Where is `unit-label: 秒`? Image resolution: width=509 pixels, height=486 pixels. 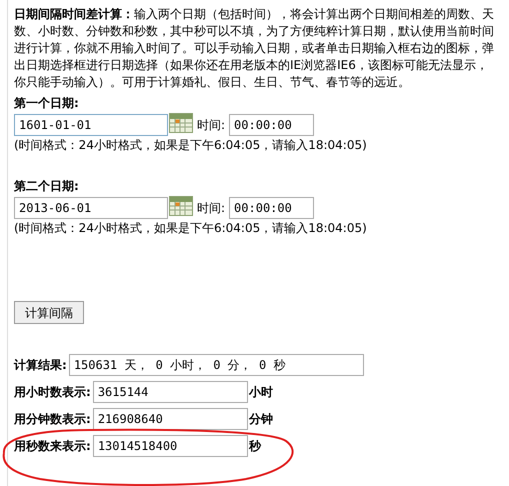
unit-label: 秒 is located at coordinates (254, 446).